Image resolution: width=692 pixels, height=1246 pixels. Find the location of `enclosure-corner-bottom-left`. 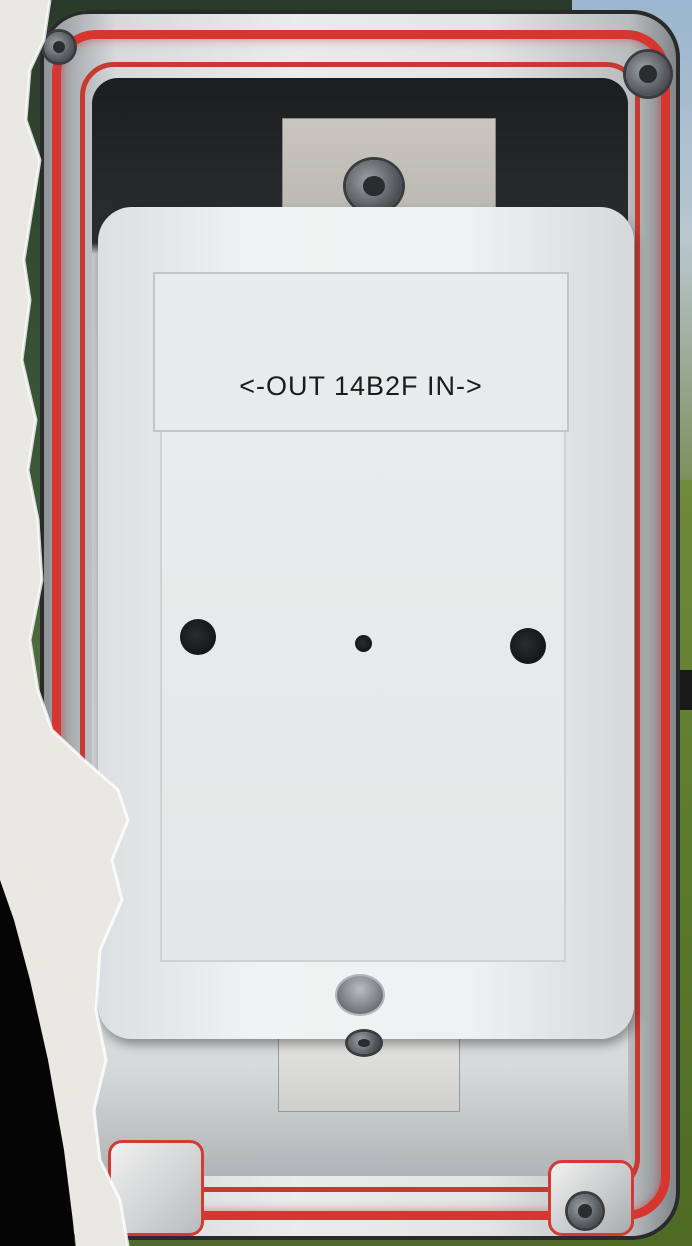

enclosure-corner-bottom-left is located at coordinates (156, 1188).